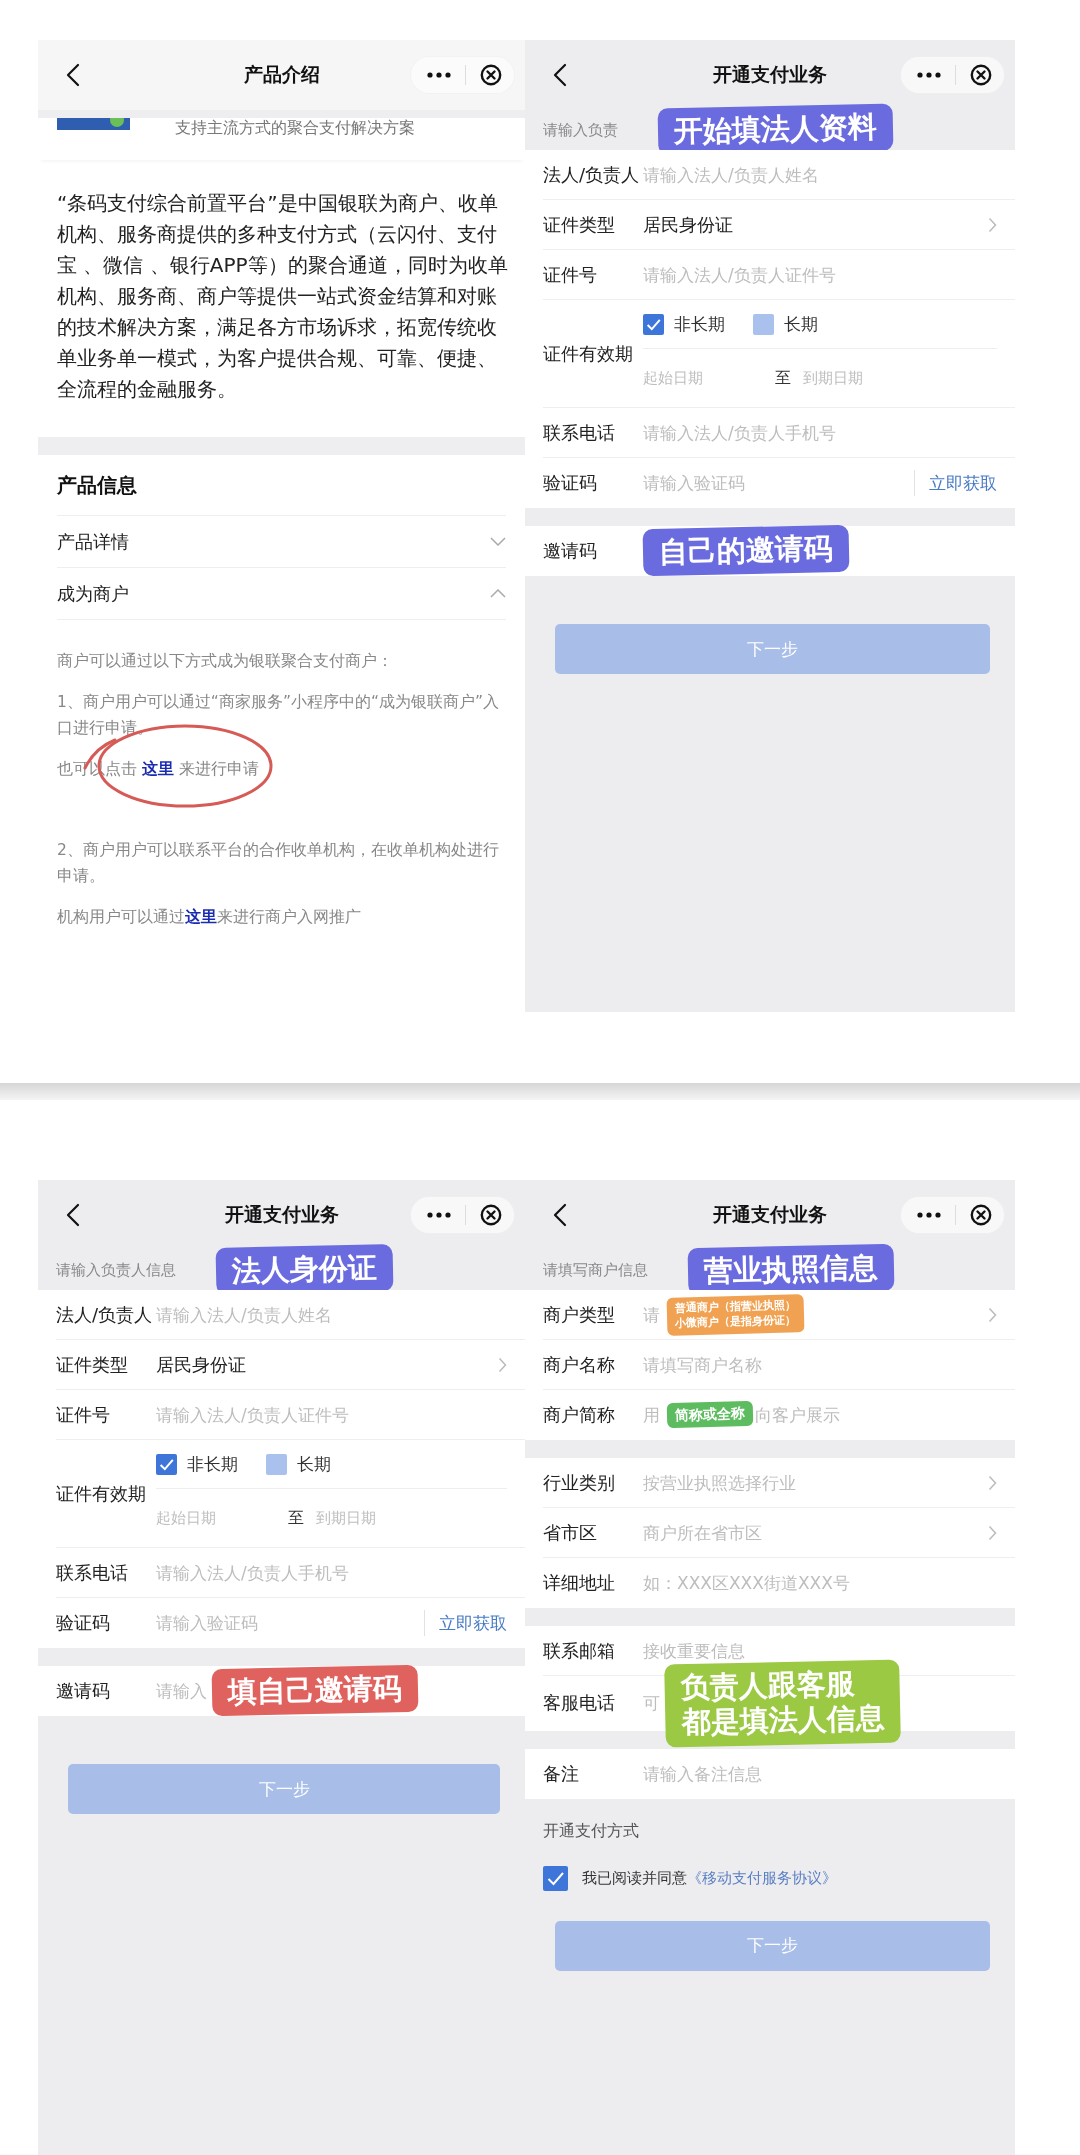 The image size is (1080, 2155). What do you see at coordinates (810, 1532) in the screenshot?
I see `select-field: 商户所在省市区` at bounding box center [810, 1532].